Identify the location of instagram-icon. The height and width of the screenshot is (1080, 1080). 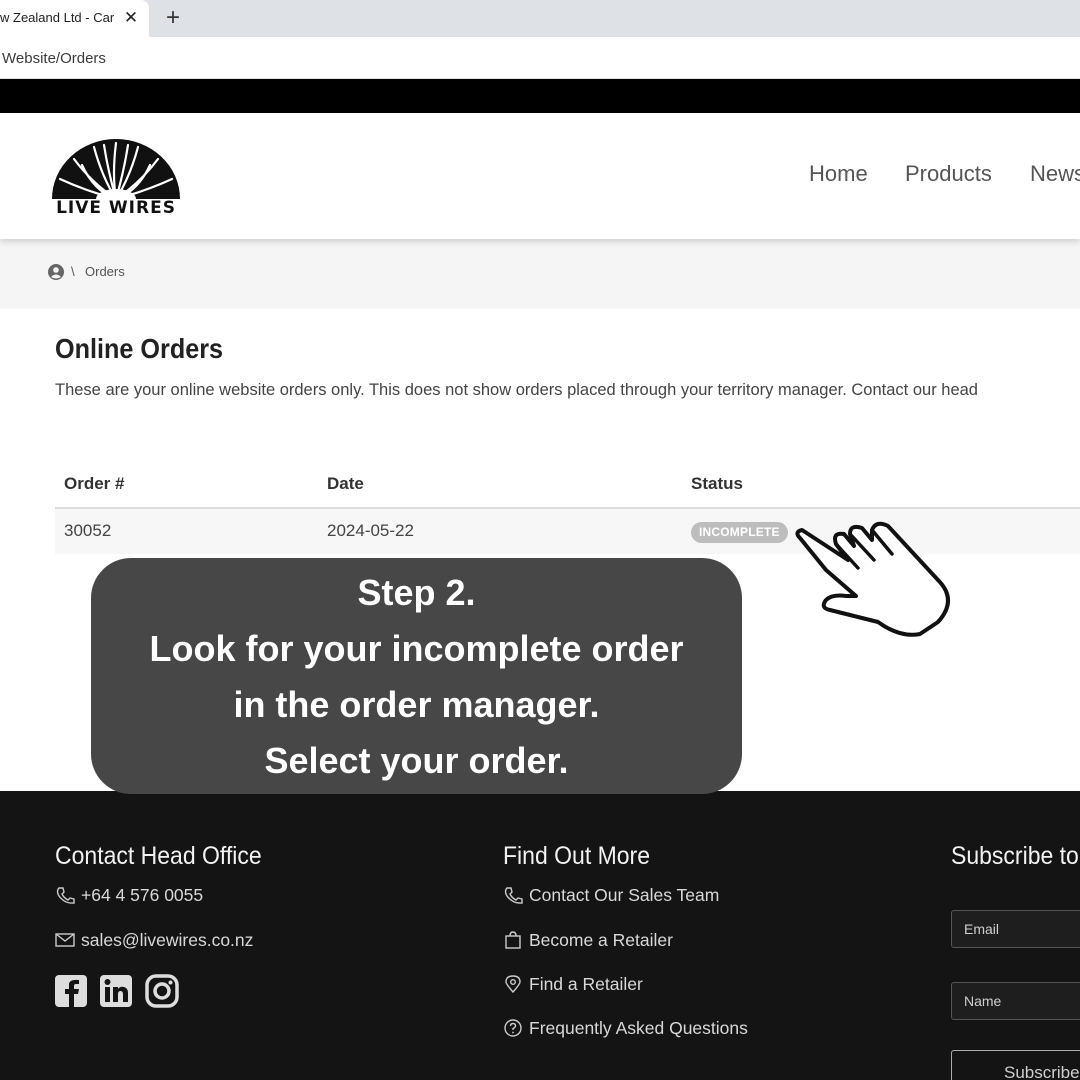
(162, 991).